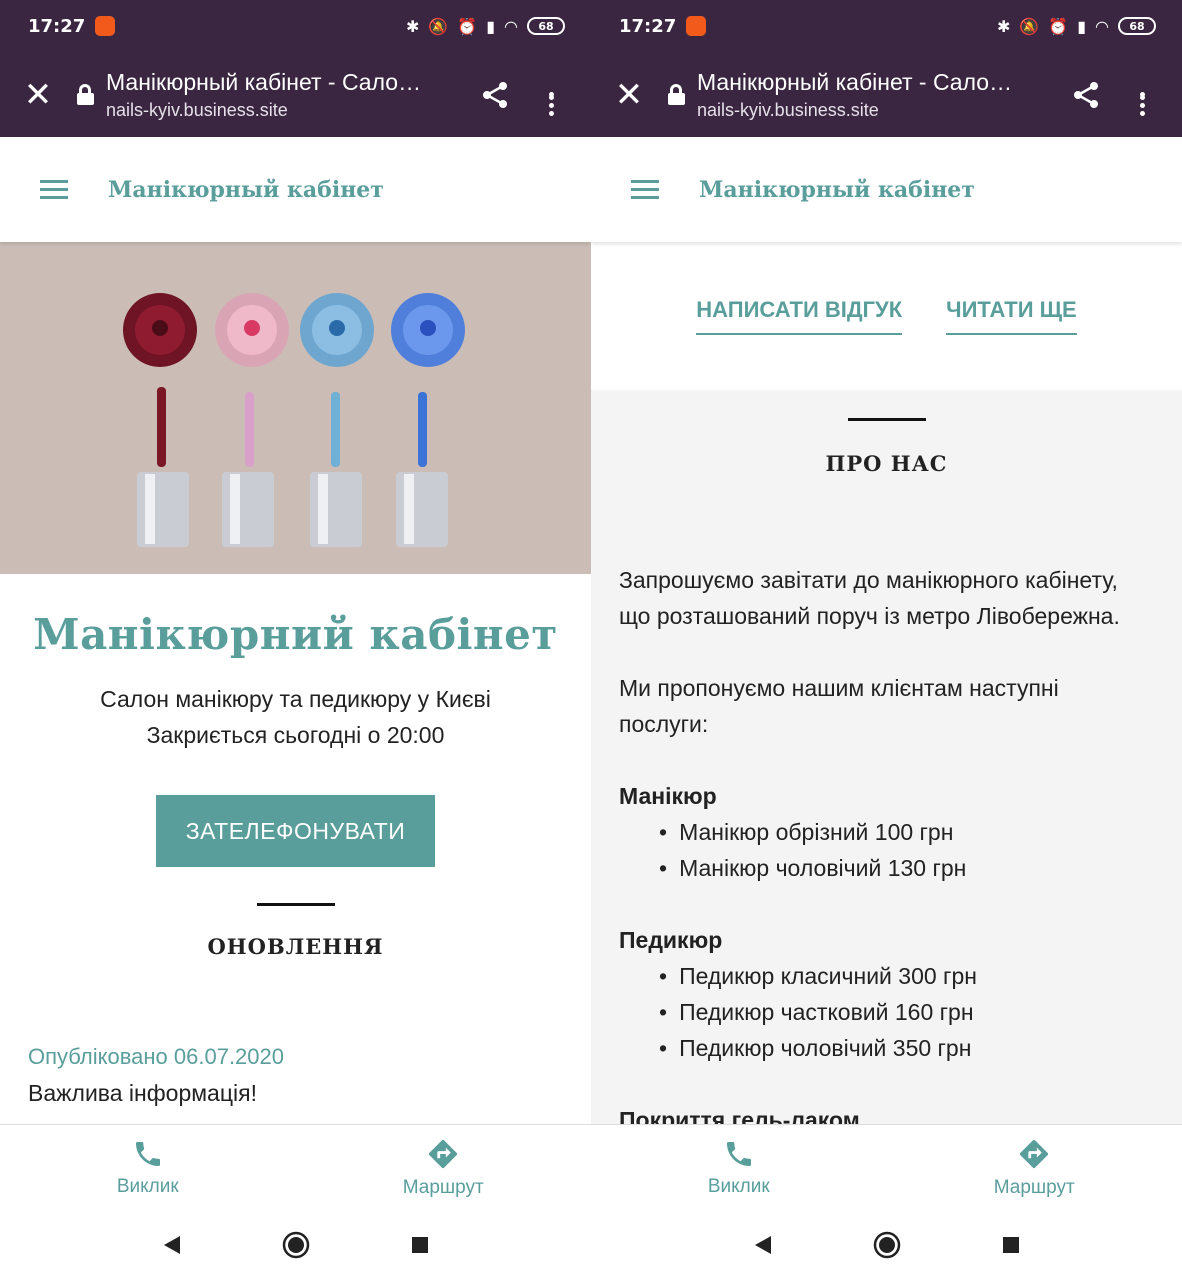  I want to click on call-button: ЗАТЕЛЕФОНУВАТИ, so click(295, 831).